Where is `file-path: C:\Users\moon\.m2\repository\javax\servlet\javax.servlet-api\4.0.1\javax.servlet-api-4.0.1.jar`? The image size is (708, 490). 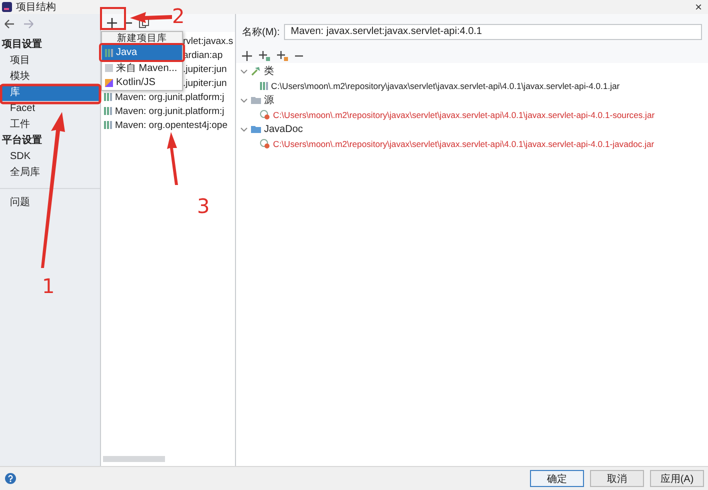
file-path: C:\Users\moon\.m2\repository\javax\servlet\javax.servlet-api\4.0.1\javax.servlet-api-4.0.1.jar is located at coordinates (445, 85).